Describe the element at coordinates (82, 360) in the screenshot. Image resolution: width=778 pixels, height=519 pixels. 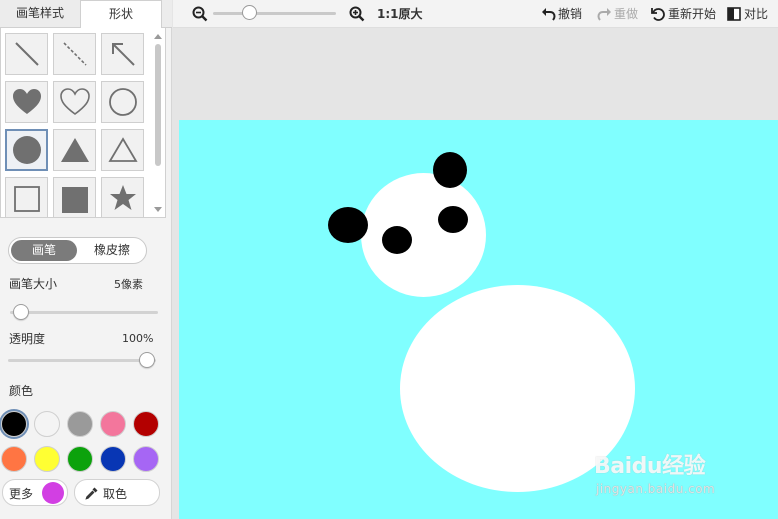
I see `opacity-track` at that location.